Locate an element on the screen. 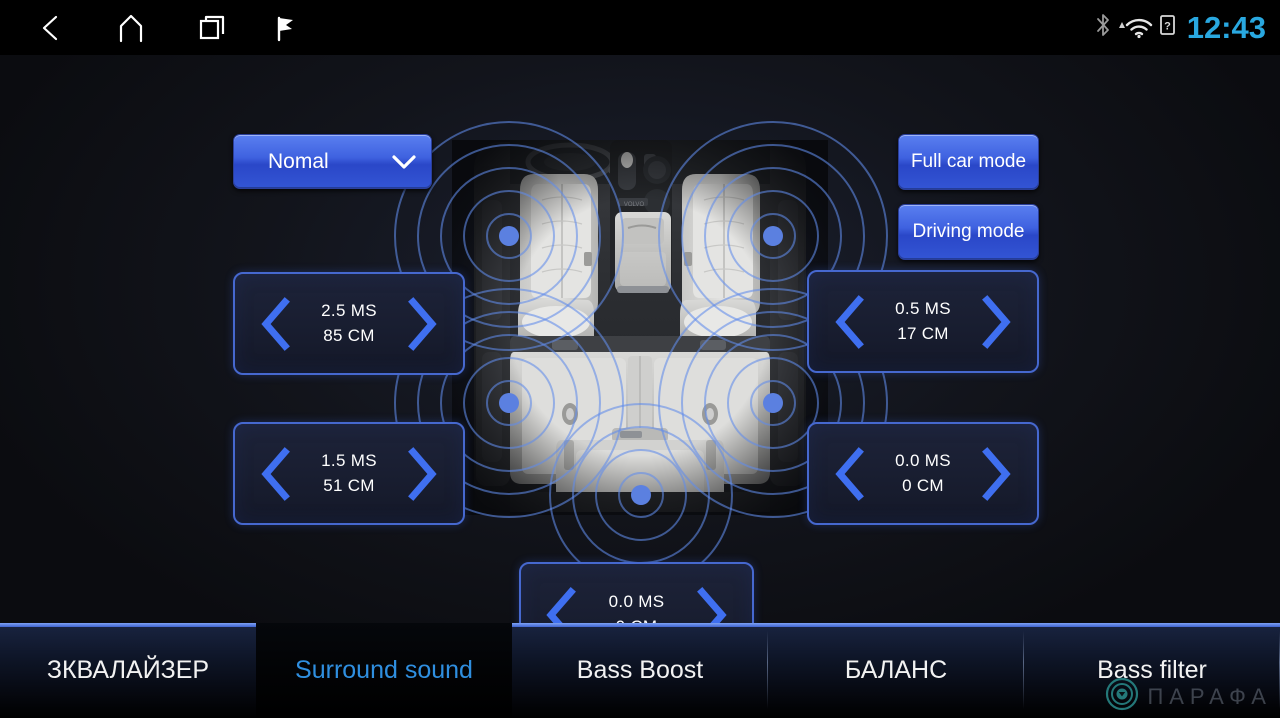  subwoofer-cm: 0 CM is located at coordinates (636, 619).